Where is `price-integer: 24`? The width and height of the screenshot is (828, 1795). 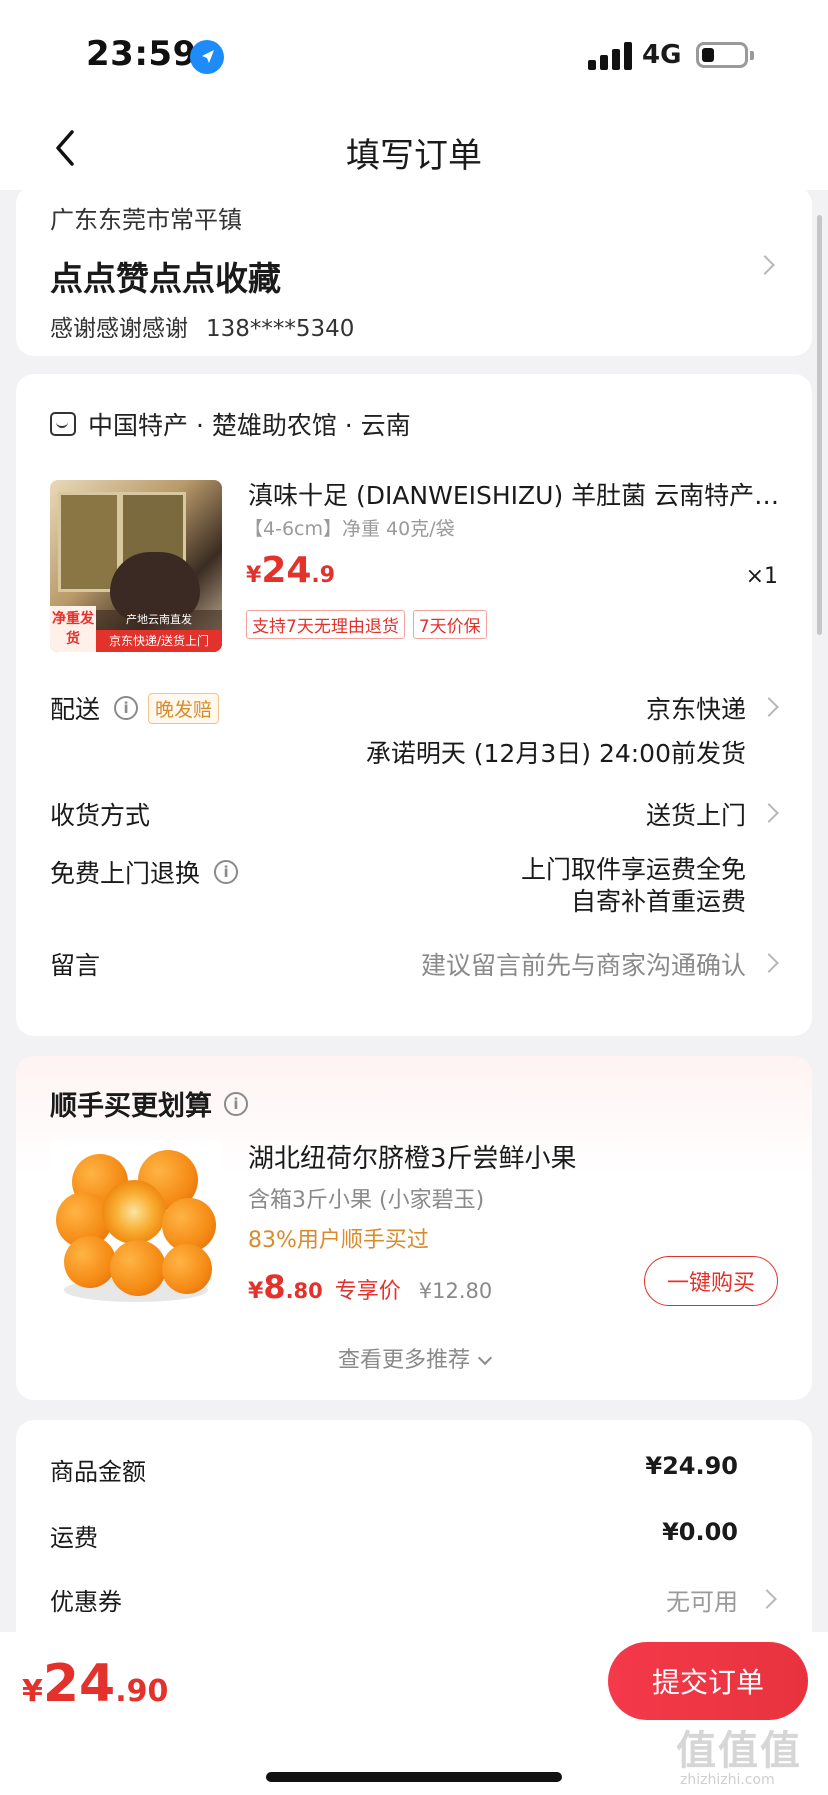
price-integer: 24 is located at coordinates (286, 570).